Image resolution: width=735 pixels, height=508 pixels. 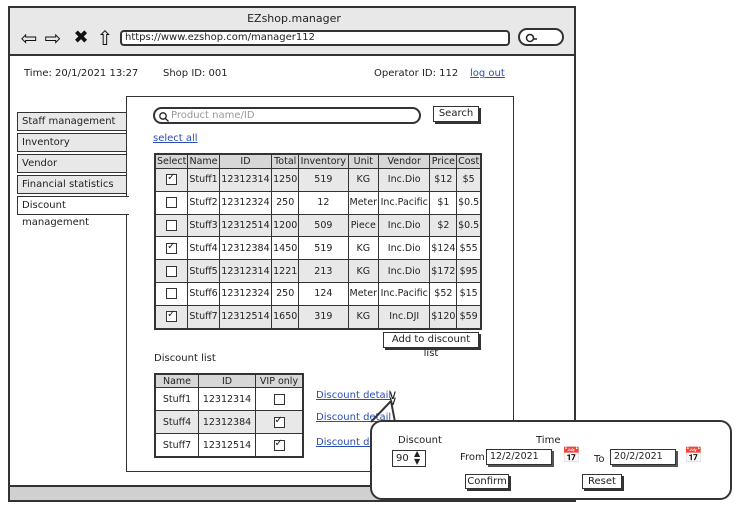 What do you see at coordinates (203, 180) in the screenshot?
I see `name-cell: Stuff1` at bounding box center [203, 180].